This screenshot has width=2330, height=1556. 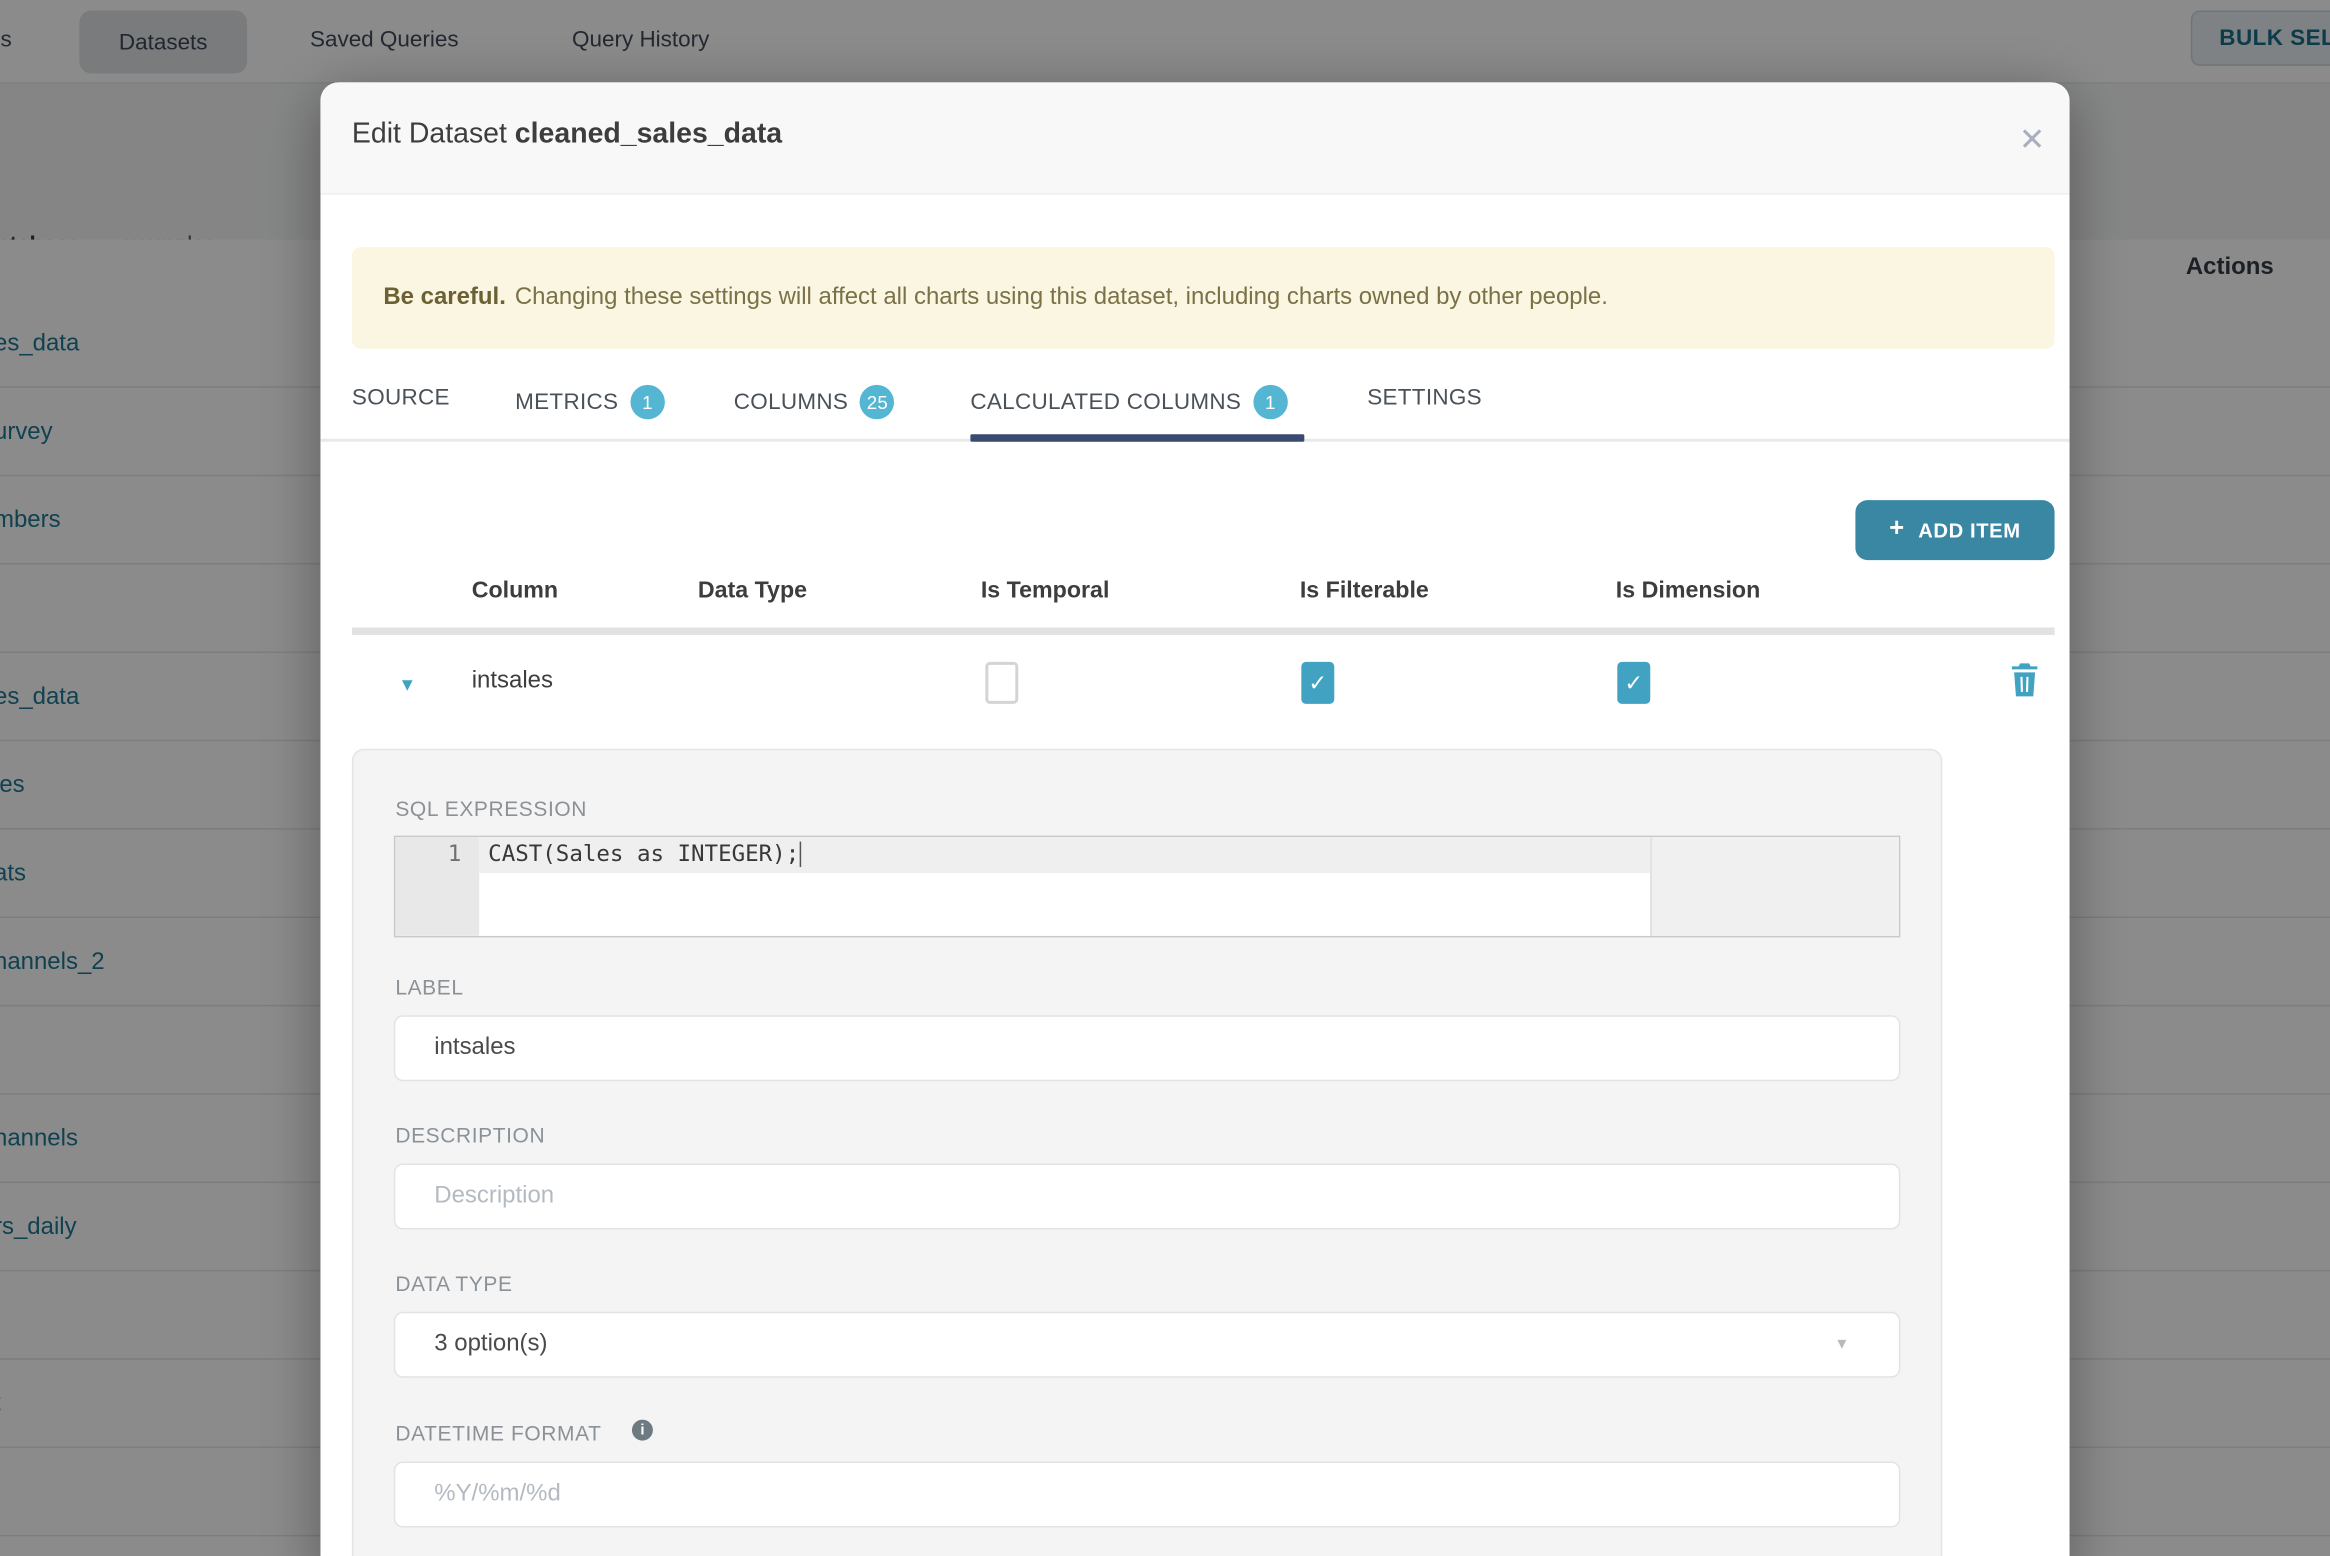 I want to click on col-header-column: Column, so click(x=515, y=591).